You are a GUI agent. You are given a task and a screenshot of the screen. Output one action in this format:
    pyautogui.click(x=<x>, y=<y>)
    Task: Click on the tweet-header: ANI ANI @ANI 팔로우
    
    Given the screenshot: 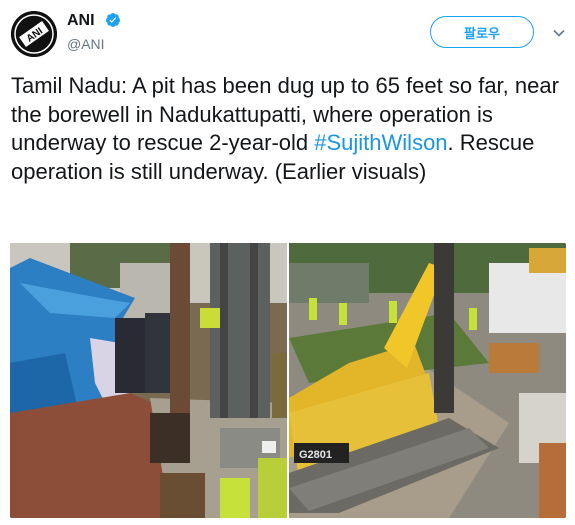 What is the action you would take?
    pyautogui.click(x=287, y=33)
    